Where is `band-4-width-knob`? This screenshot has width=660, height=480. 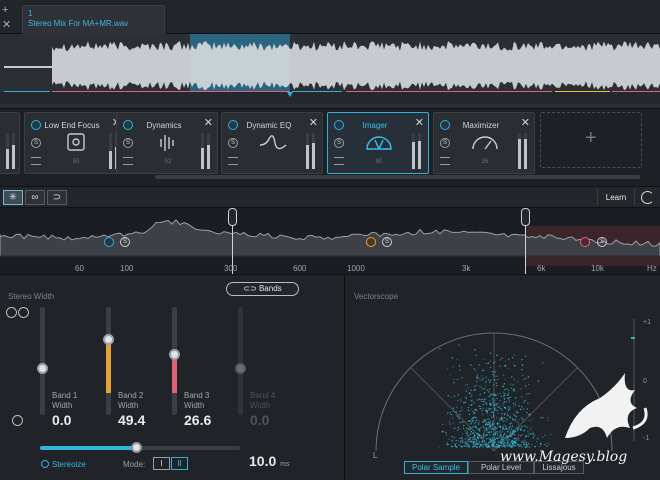 band-4-width-knob is located at coordinates (240, 368).